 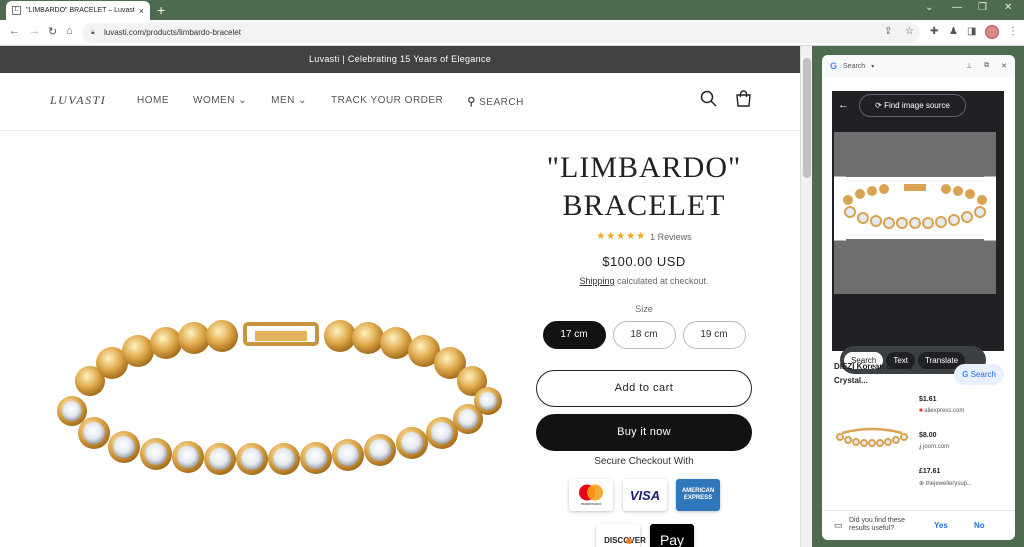 I want to click on bracelet-front-row, so click(x=279, y=431).